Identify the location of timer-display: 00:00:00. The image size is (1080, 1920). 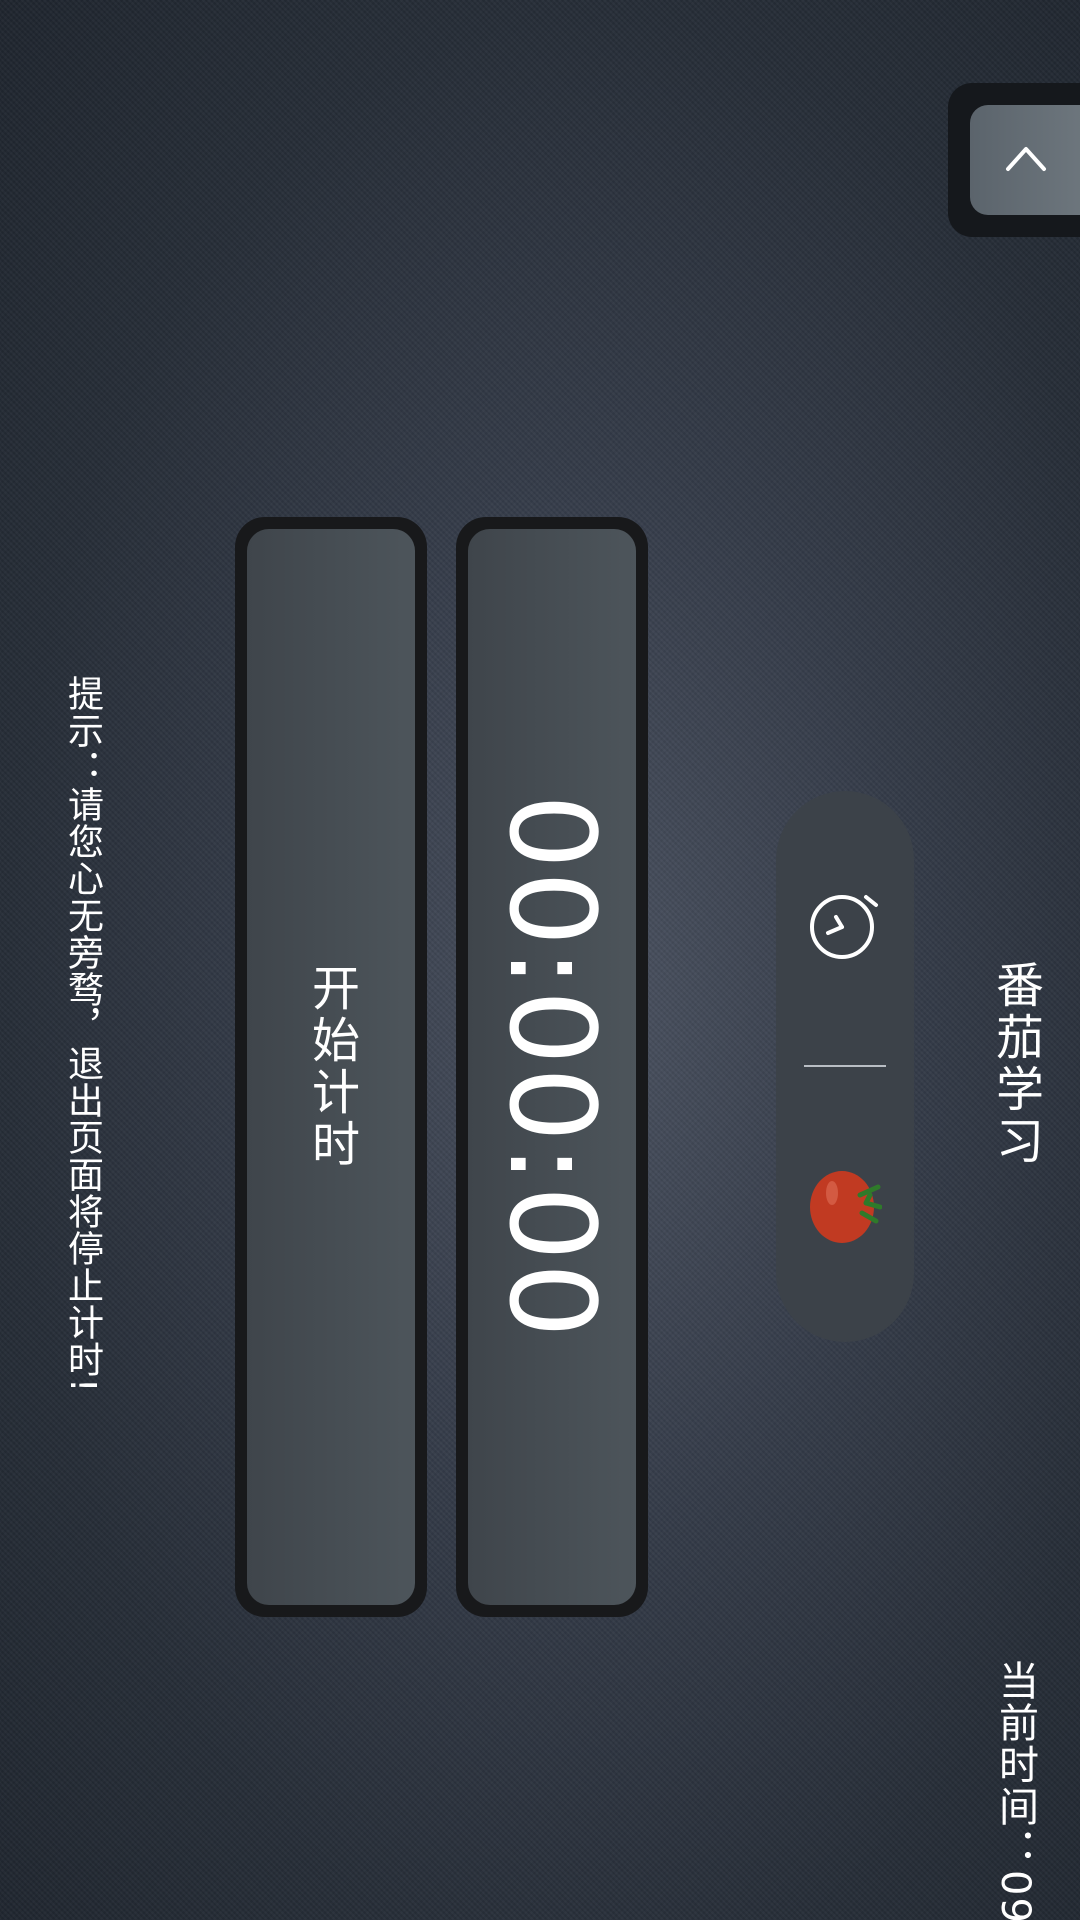
(552, 1067).